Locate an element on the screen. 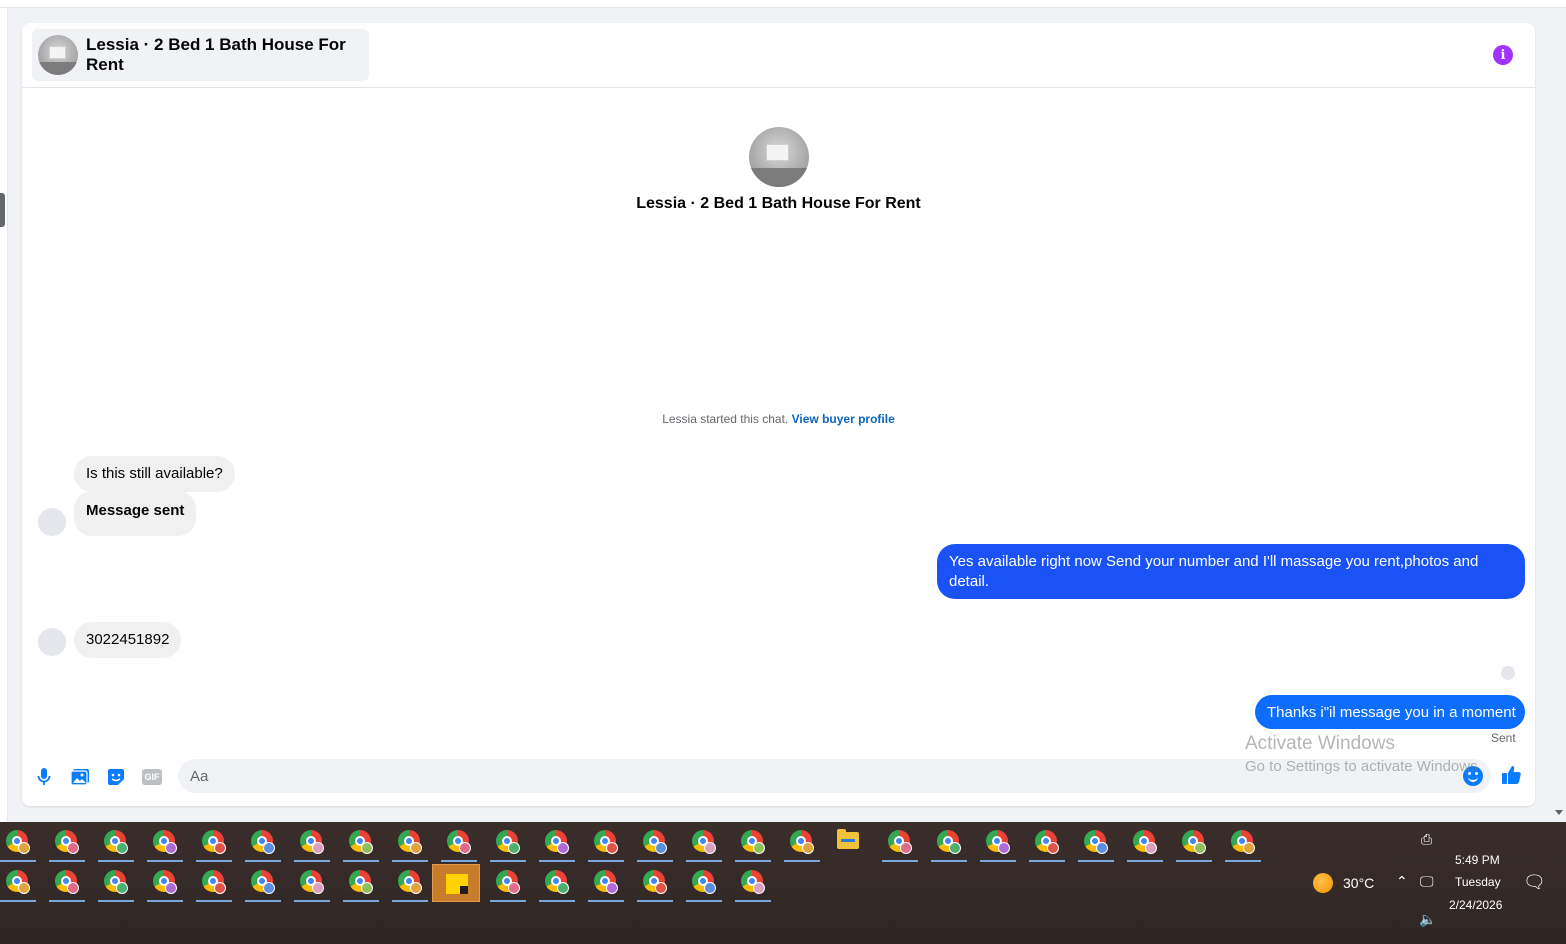  message-status: Sent is located at coordinates (1503, 738).